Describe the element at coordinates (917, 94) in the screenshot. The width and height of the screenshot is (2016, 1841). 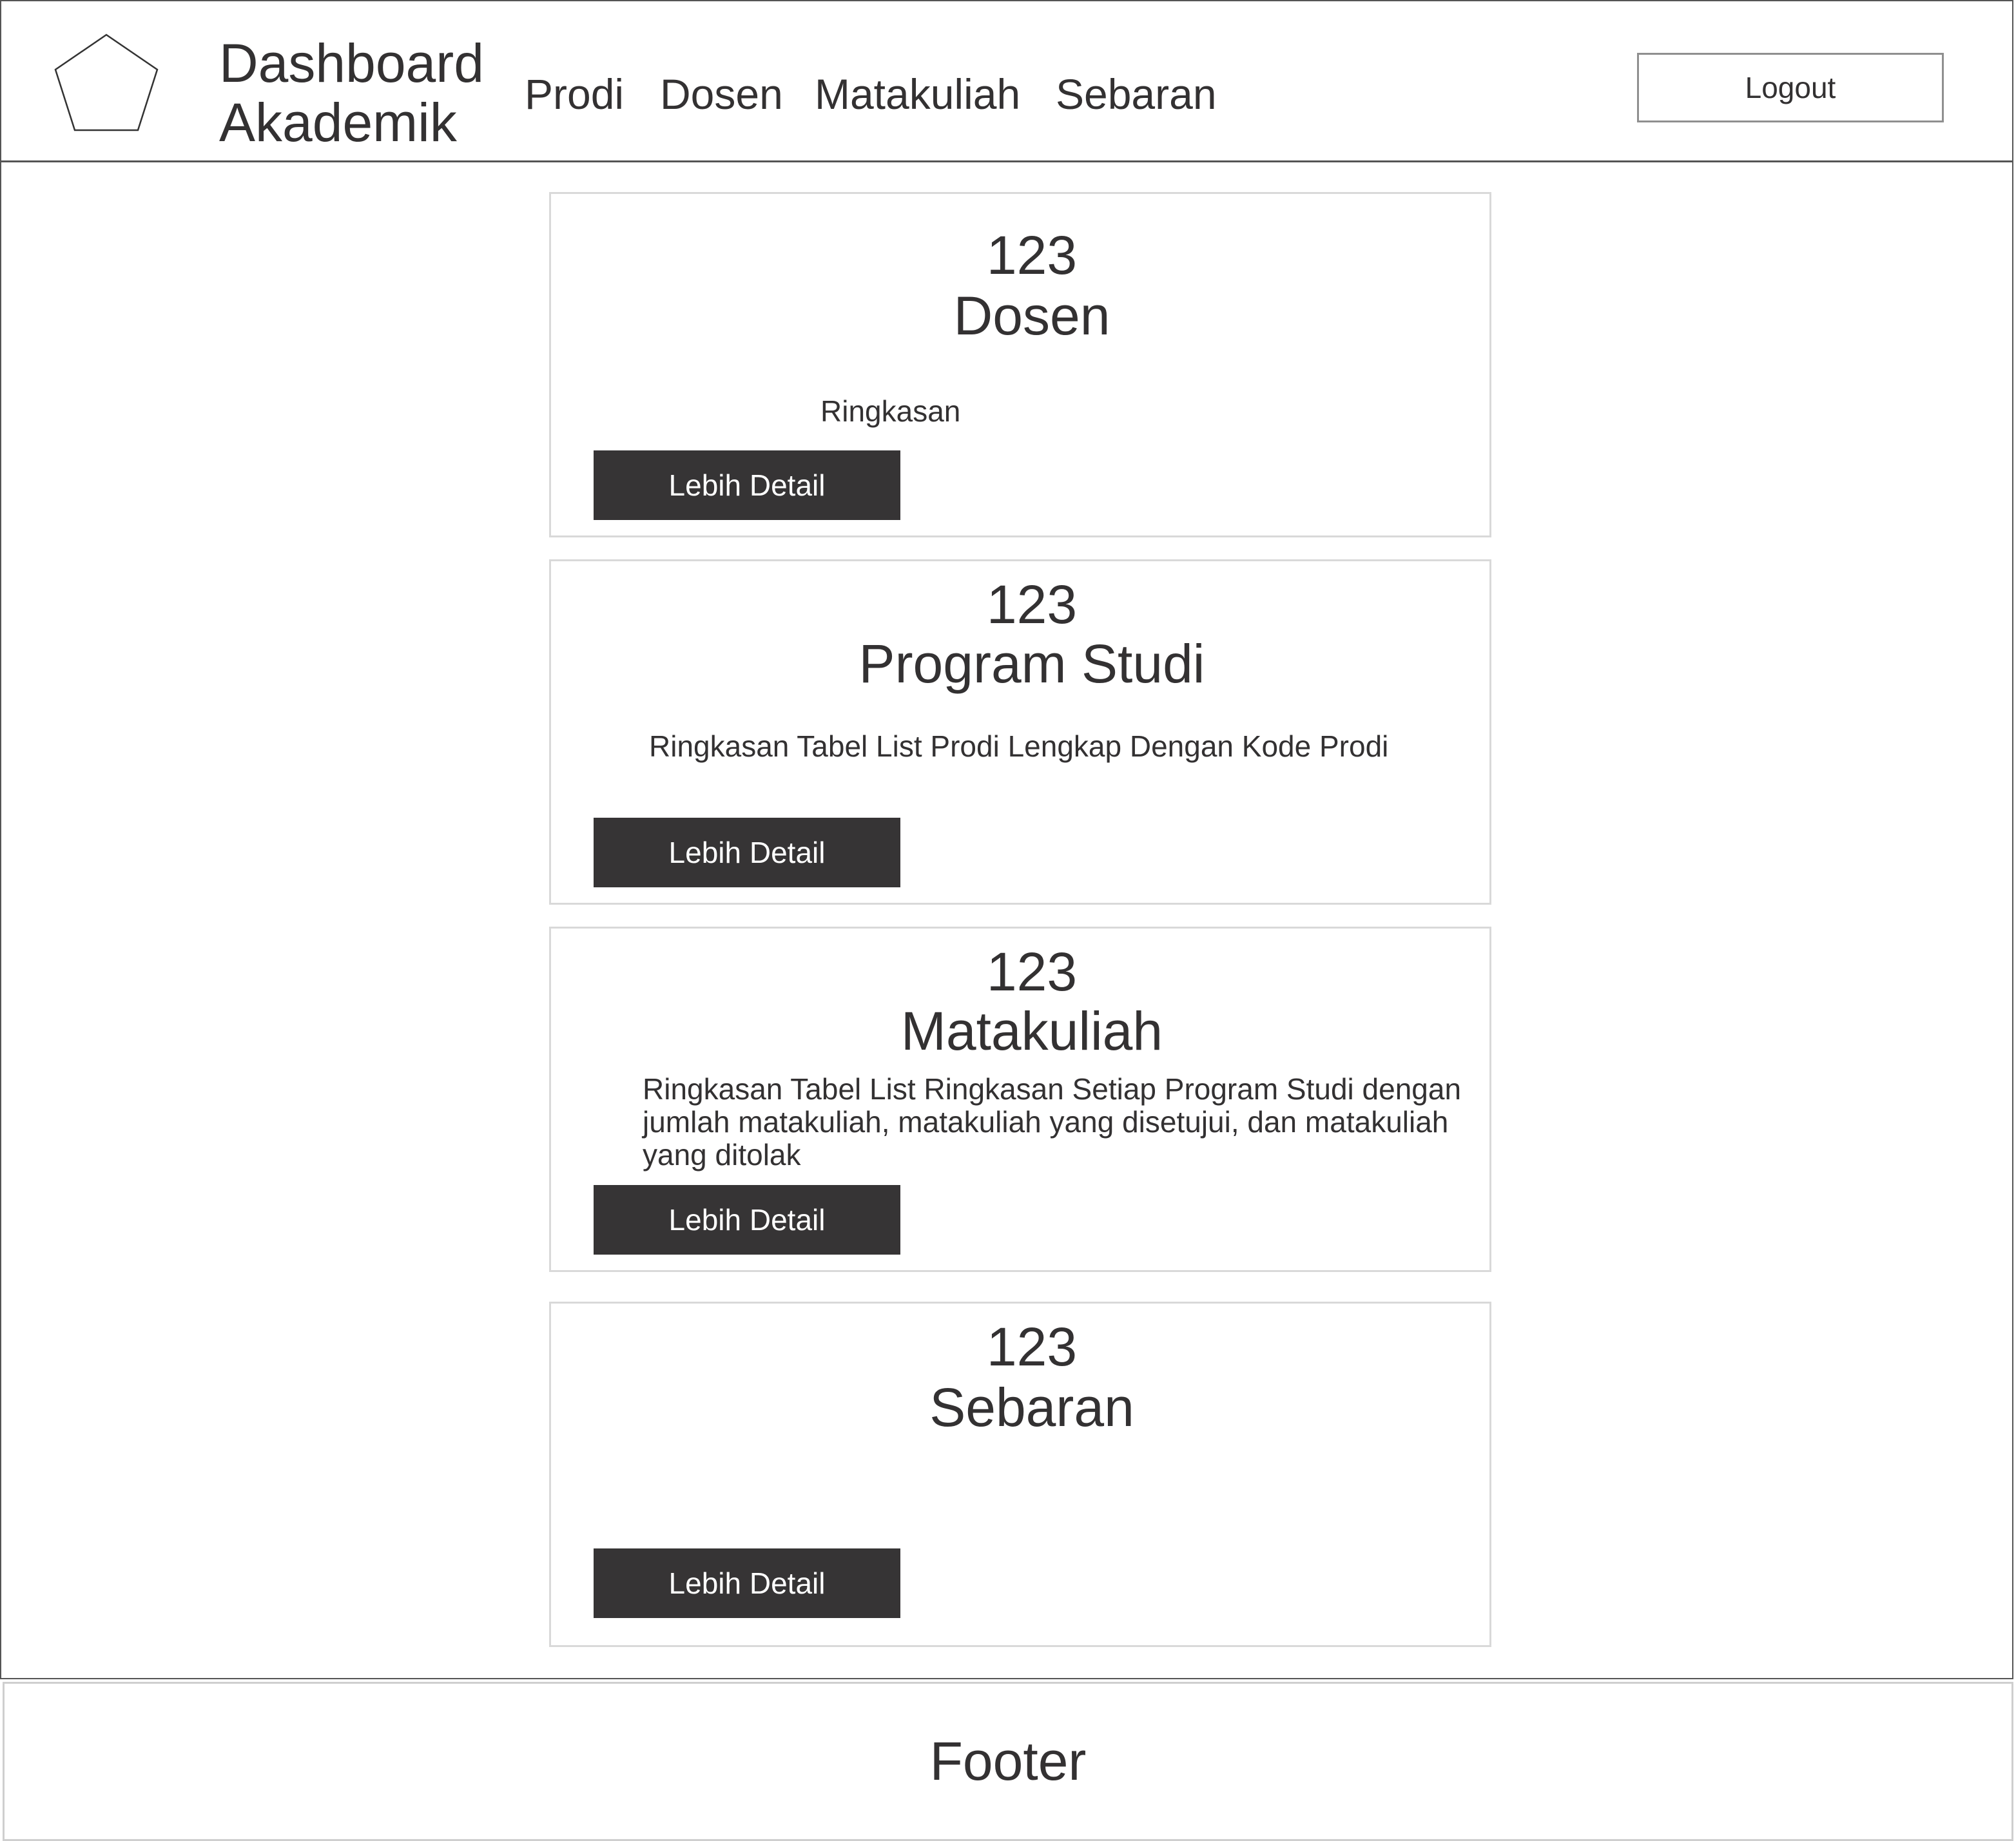
I see `nav-item-matakuliah: Matakuliah` at that location.